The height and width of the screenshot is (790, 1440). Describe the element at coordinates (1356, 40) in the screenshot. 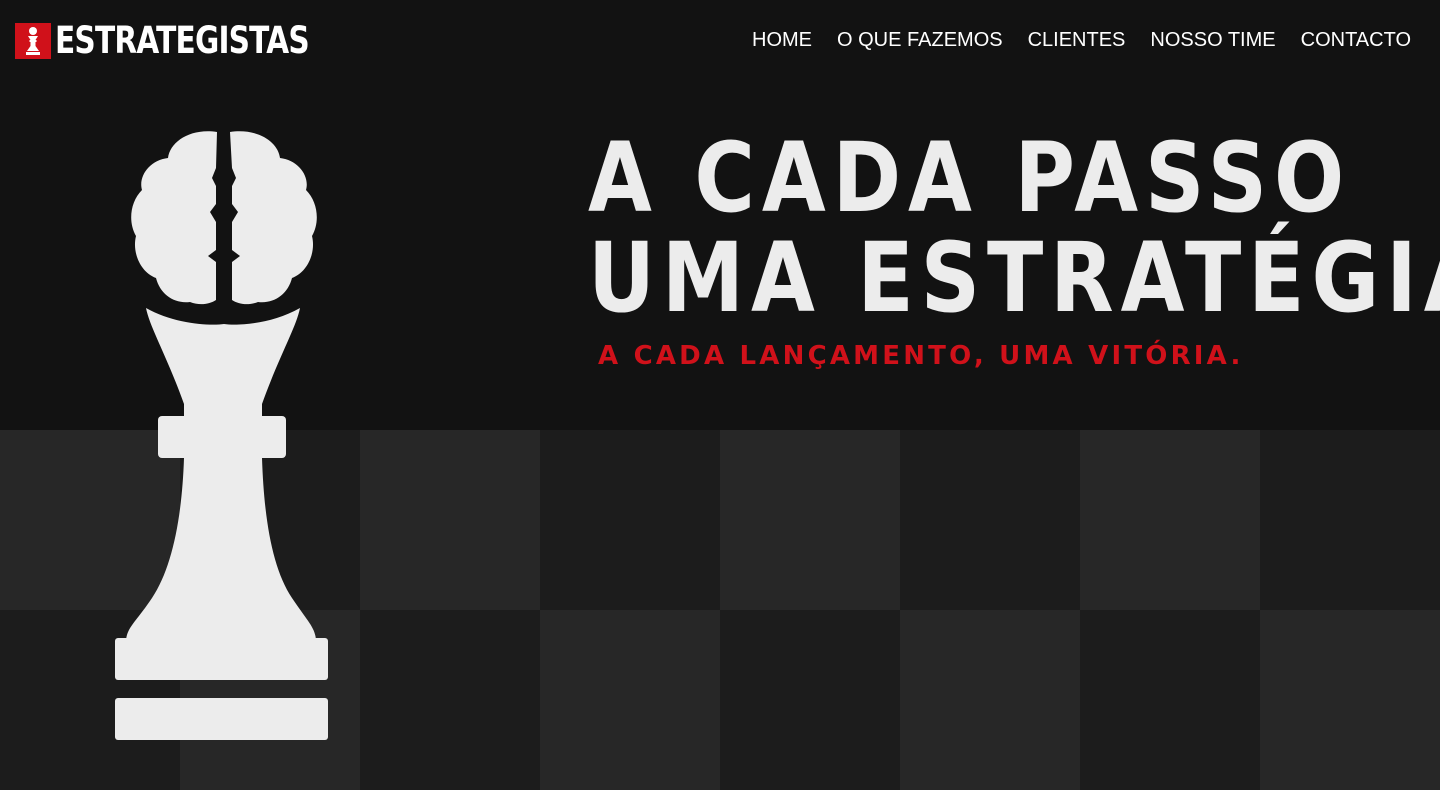

I see `nav-contacto: CONTACTO` at that location.